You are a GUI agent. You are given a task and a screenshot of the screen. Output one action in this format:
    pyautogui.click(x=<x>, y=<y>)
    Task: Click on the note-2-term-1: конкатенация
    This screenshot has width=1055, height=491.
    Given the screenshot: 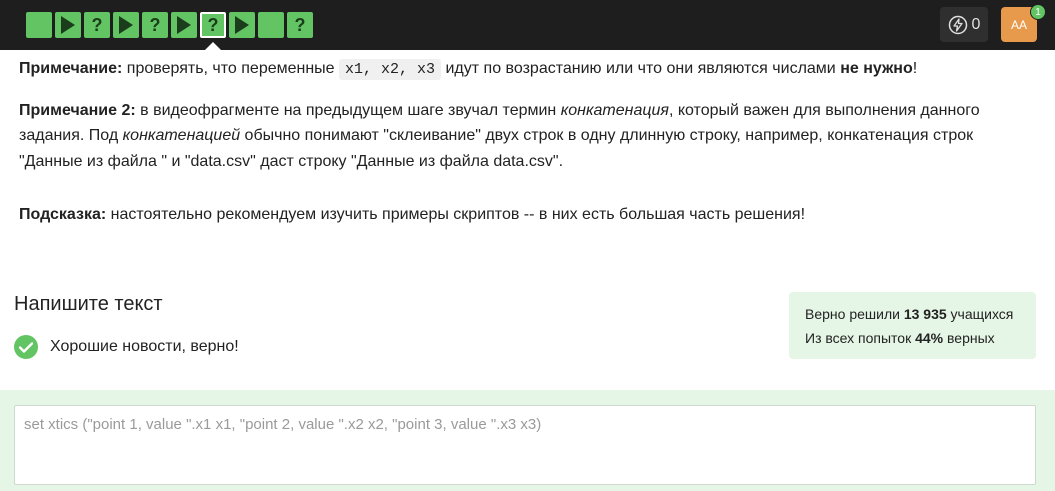 What is the action you would take?
    pyautogui.click(x=614, y=110)
    